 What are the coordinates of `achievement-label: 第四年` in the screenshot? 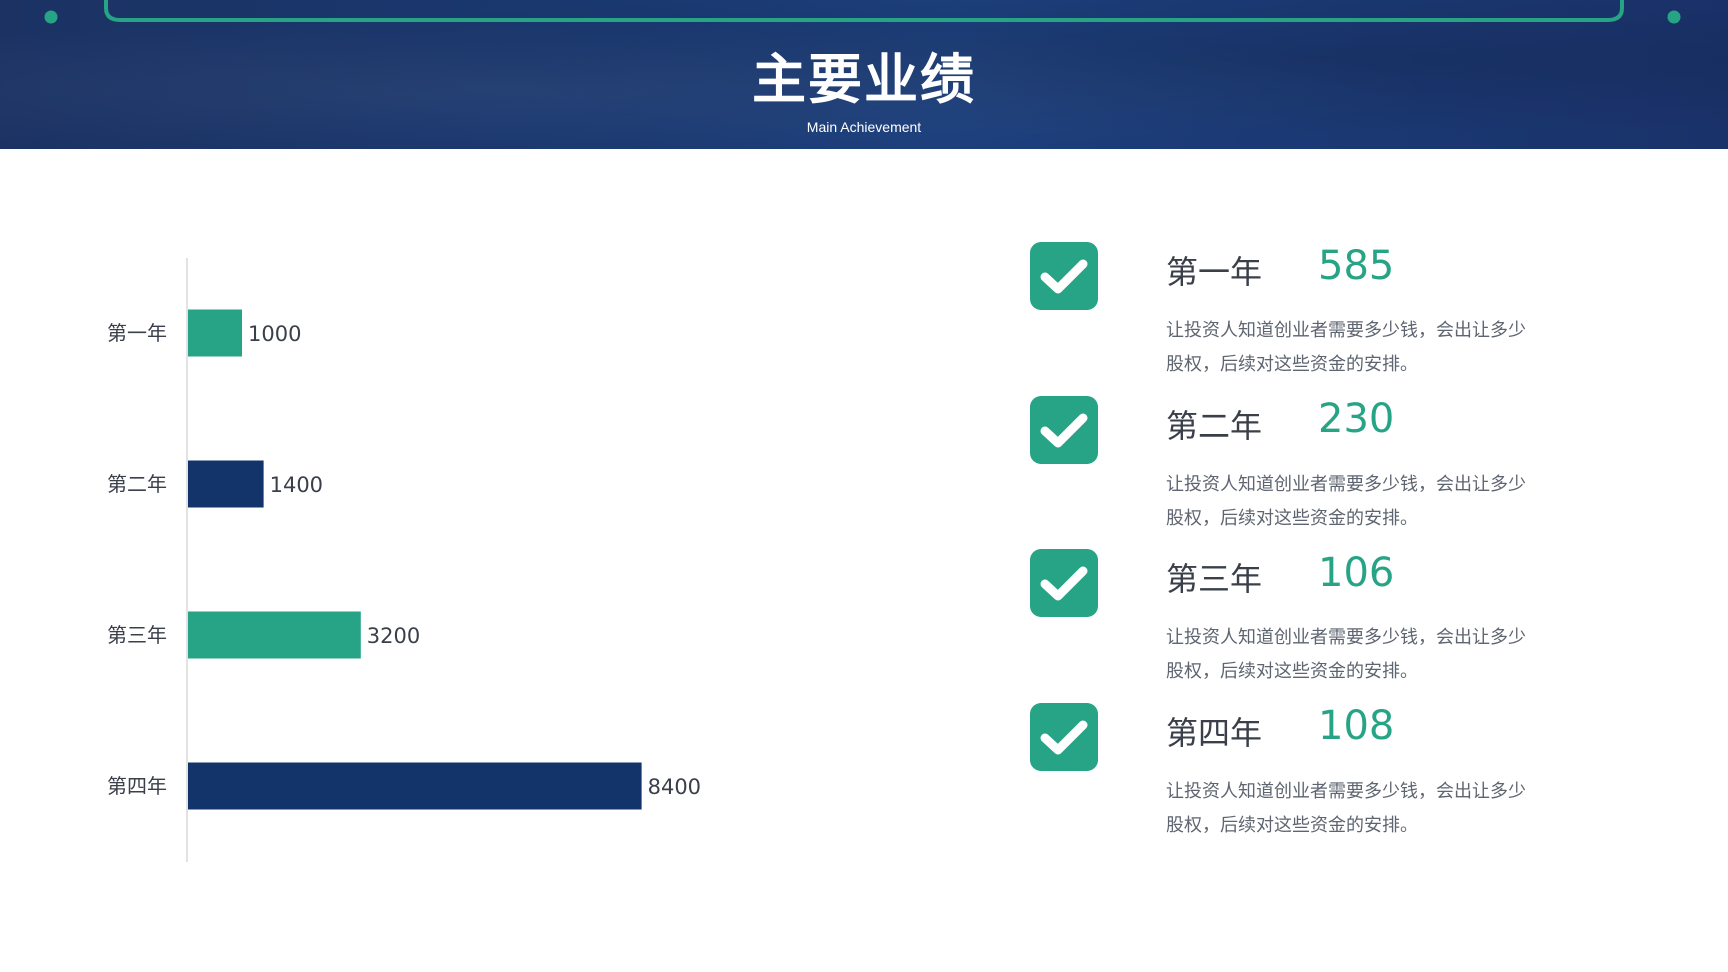 It's located at (1214, 732).